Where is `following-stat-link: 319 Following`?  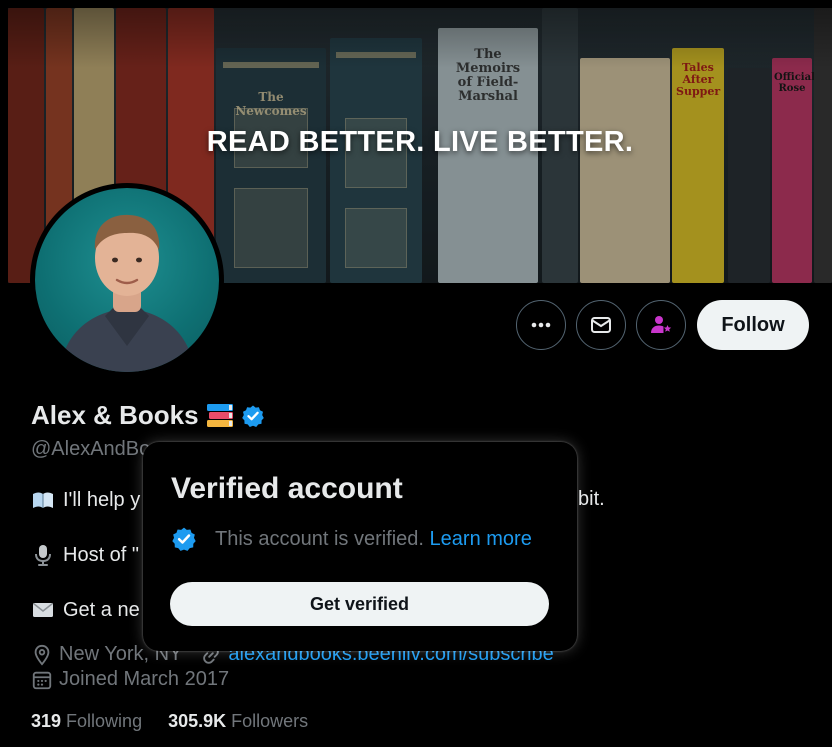
following-stat-link: 319 Following is located at coordinates (86, 721).